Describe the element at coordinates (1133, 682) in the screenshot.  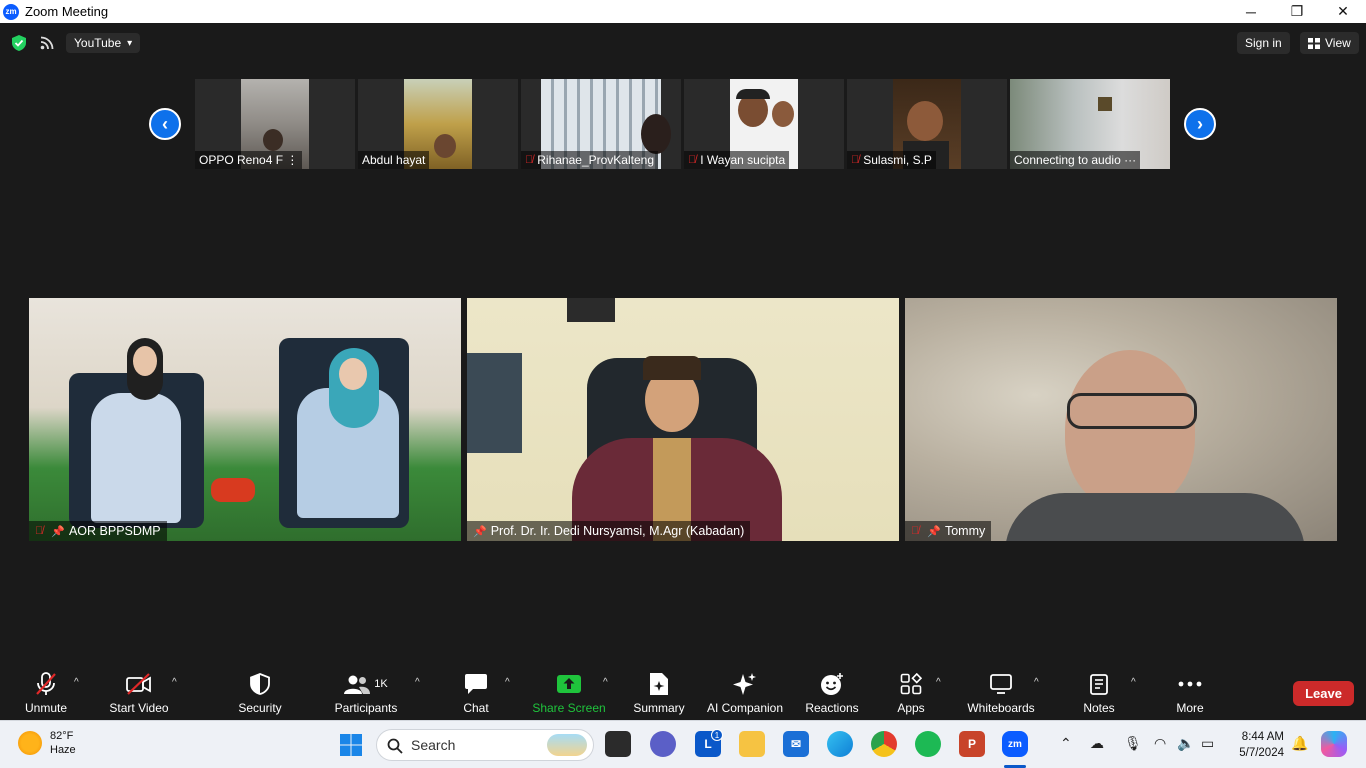
I see `notes-options-caret: ^` at that location.